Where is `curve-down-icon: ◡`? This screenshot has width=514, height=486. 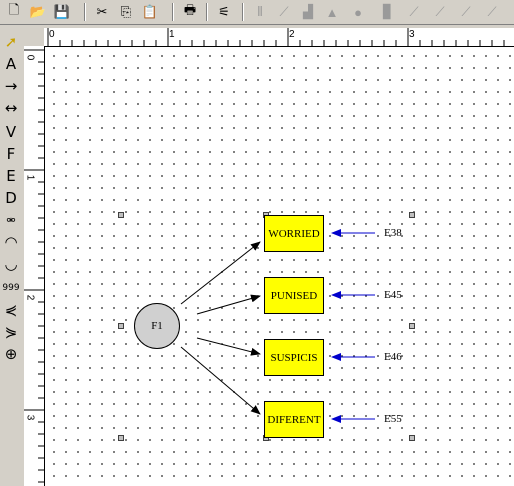
curve-down-icon: ◡ is located at coordinates (11, 264).